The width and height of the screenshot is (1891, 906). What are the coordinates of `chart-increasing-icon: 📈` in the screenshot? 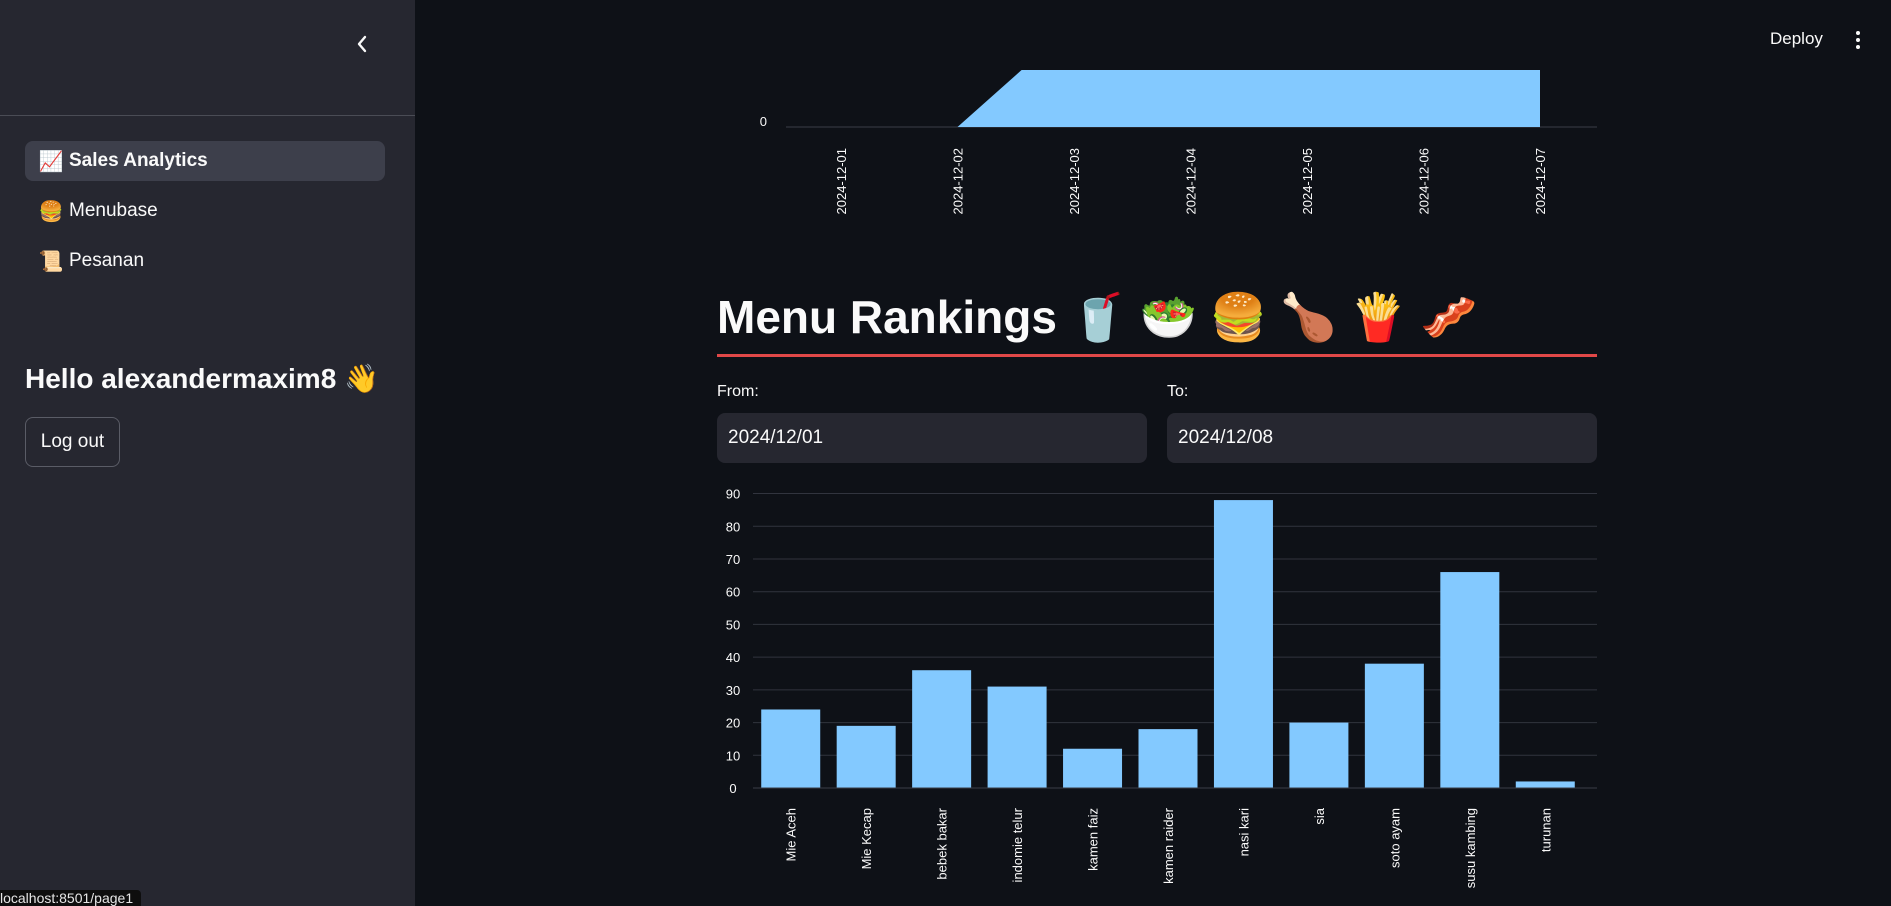 It's located at (51, 161).